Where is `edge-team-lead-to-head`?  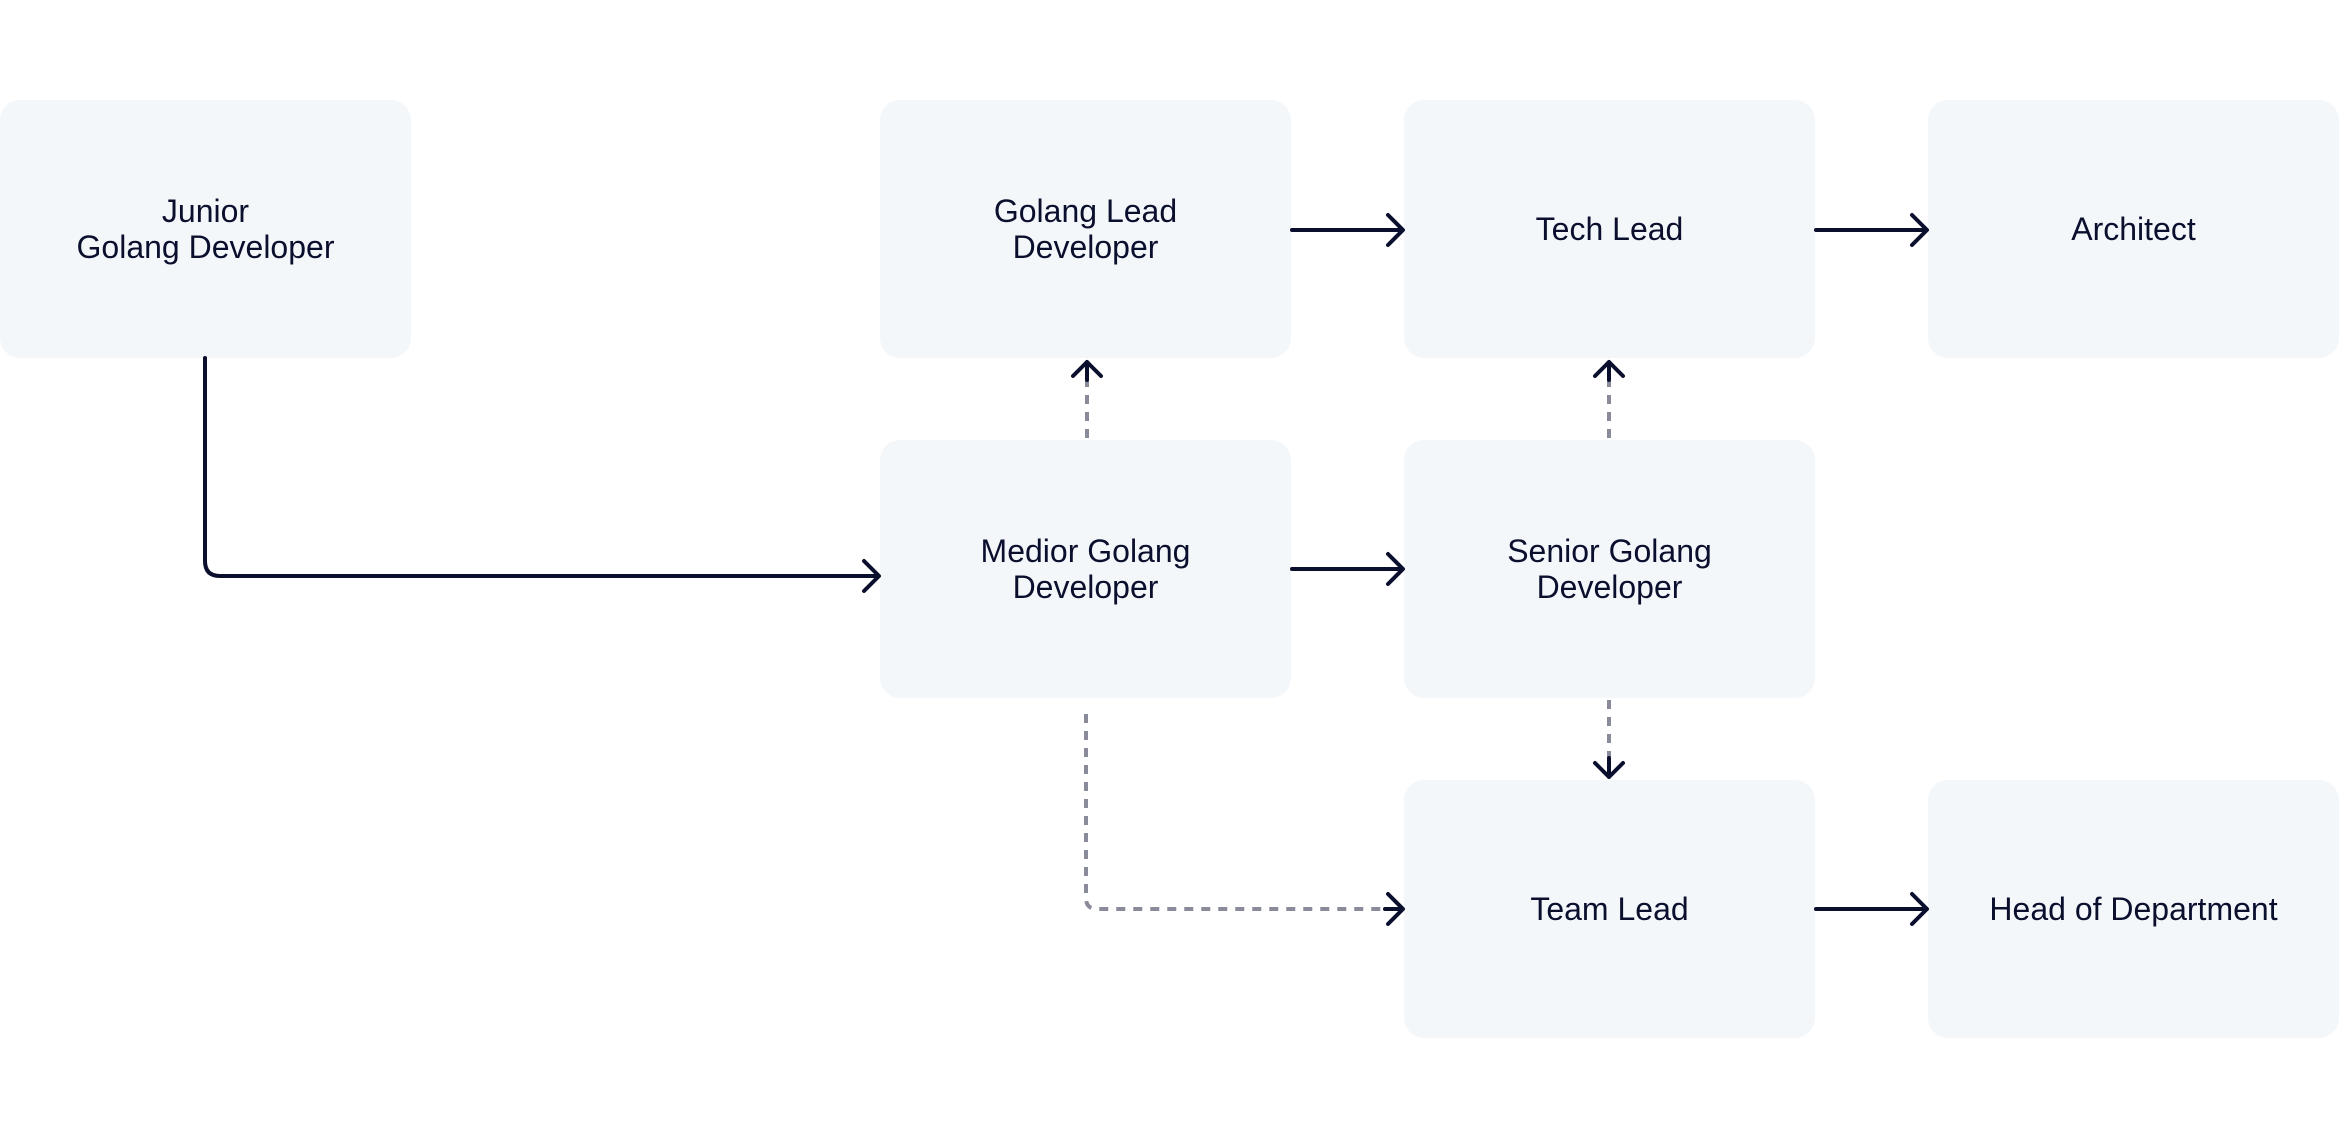 edge-team-lead-to-head is located at coordinates (1871, 909).